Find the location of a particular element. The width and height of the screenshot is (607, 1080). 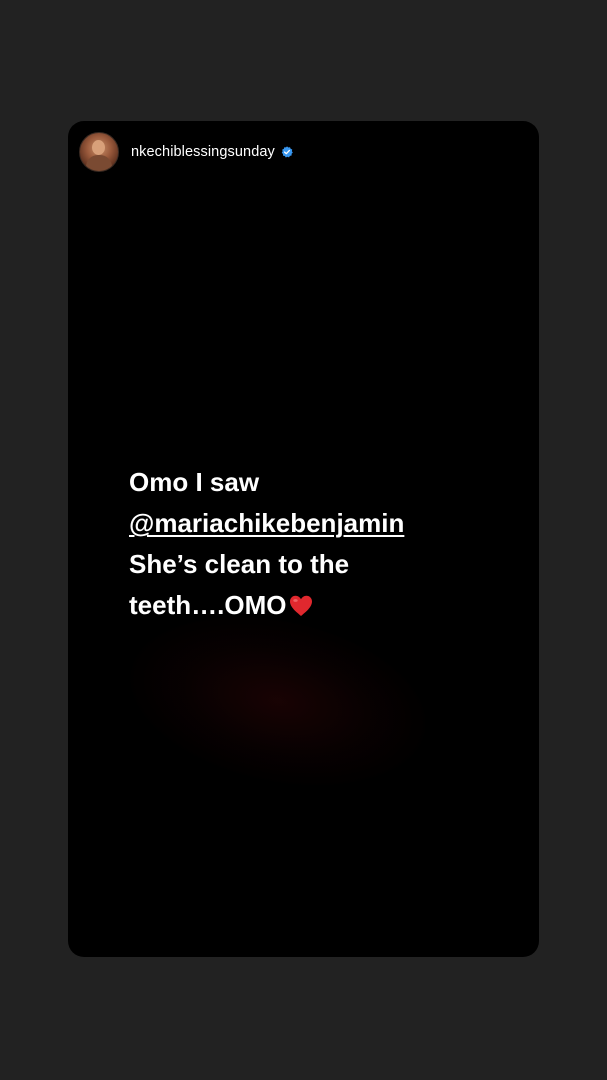

text-line-1: Omo I saw is located at coordinates (194, 482).